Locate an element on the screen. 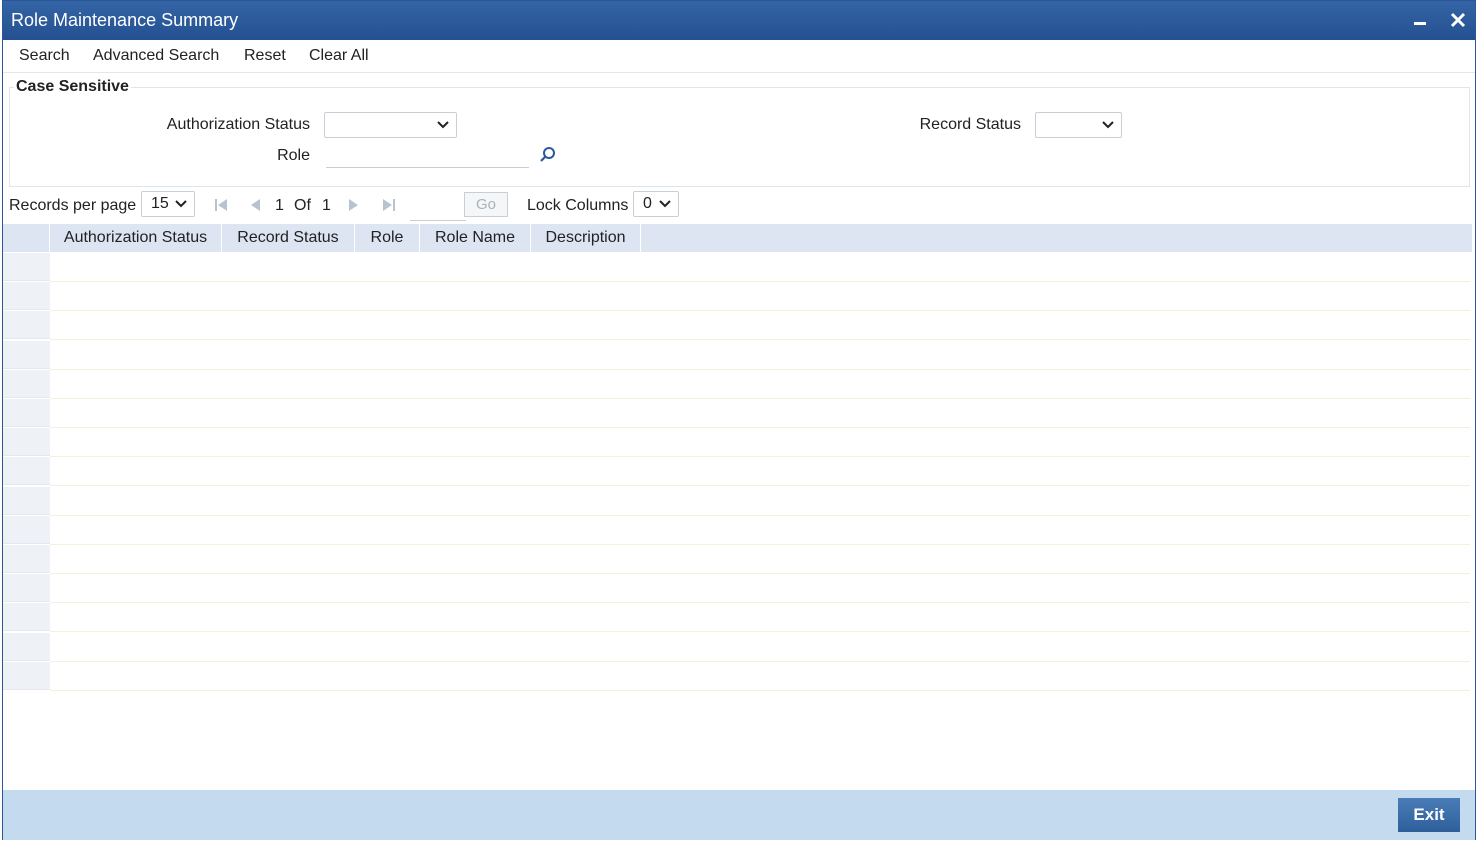  column-authorization-status: Authorization Status is located at coordinates (136, 238).